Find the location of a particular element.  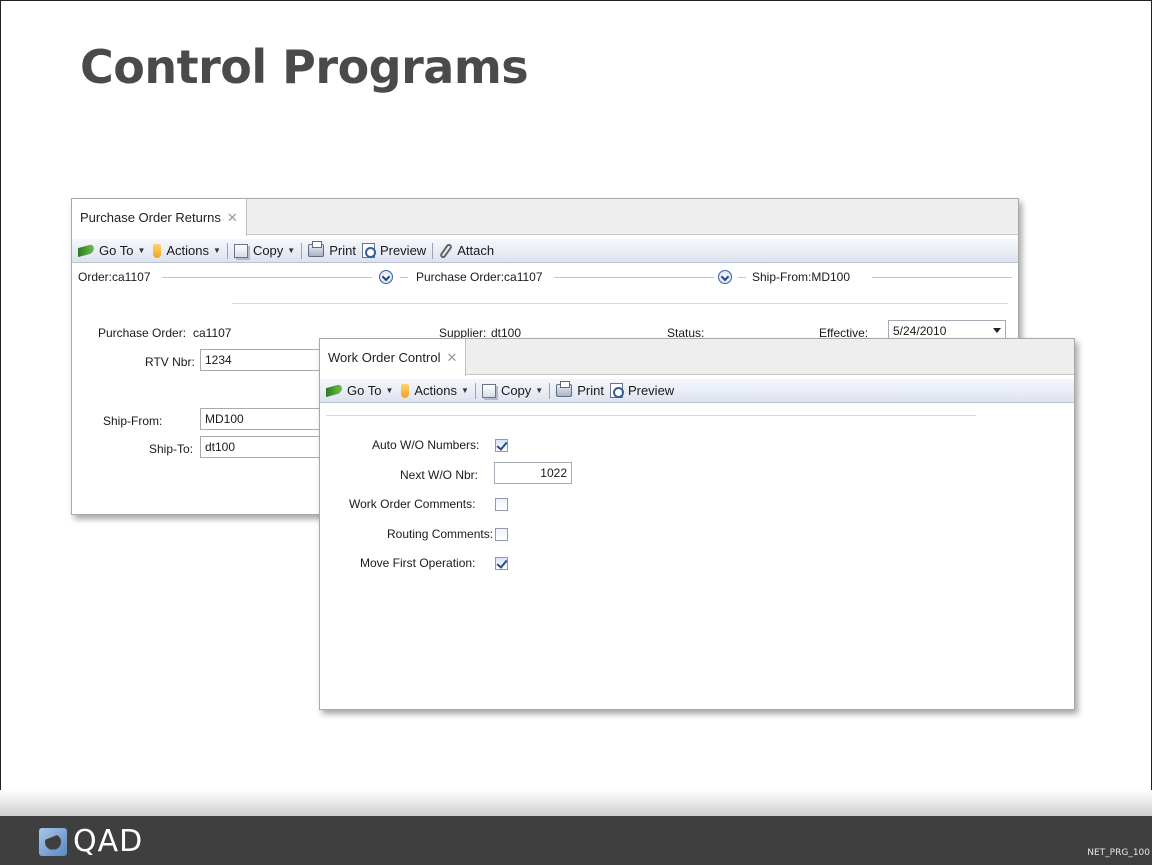

calendar-dropdown-icon is located at coordinates (997, 330).